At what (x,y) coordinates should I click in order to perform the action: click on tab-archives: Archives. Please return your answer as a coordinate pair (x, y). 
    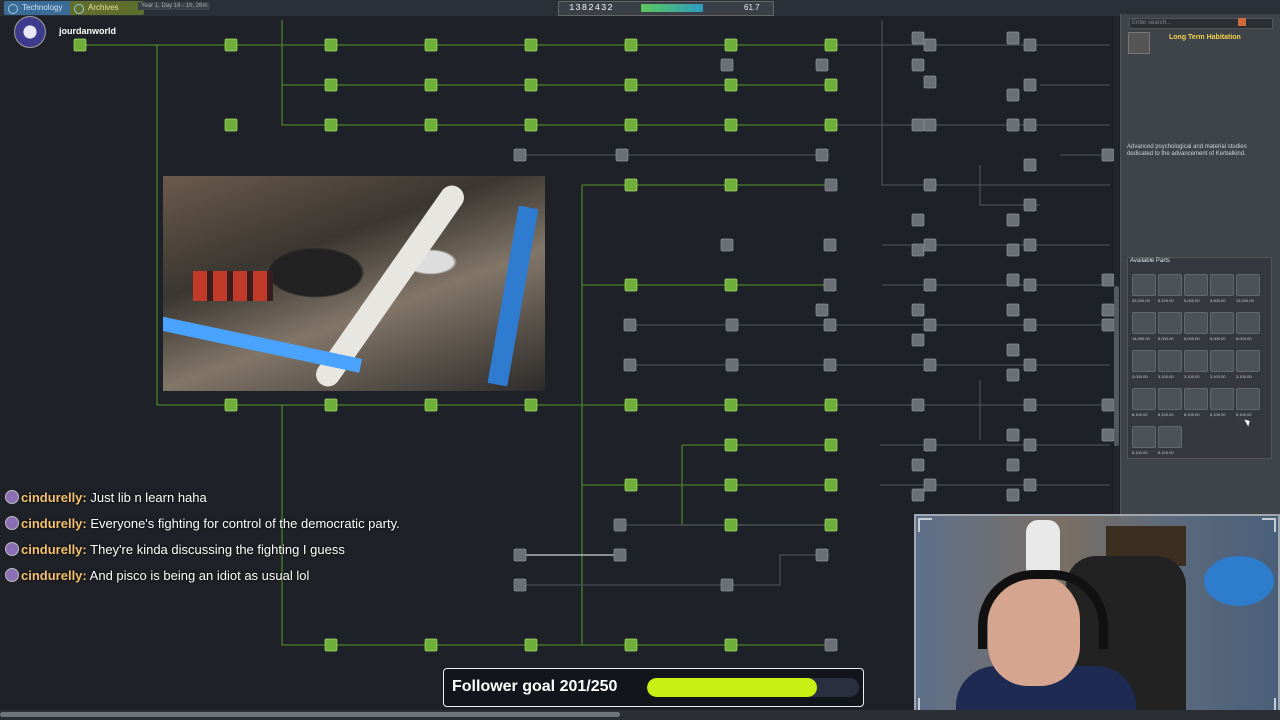
    Looking at the image, I should click on (107, 8).